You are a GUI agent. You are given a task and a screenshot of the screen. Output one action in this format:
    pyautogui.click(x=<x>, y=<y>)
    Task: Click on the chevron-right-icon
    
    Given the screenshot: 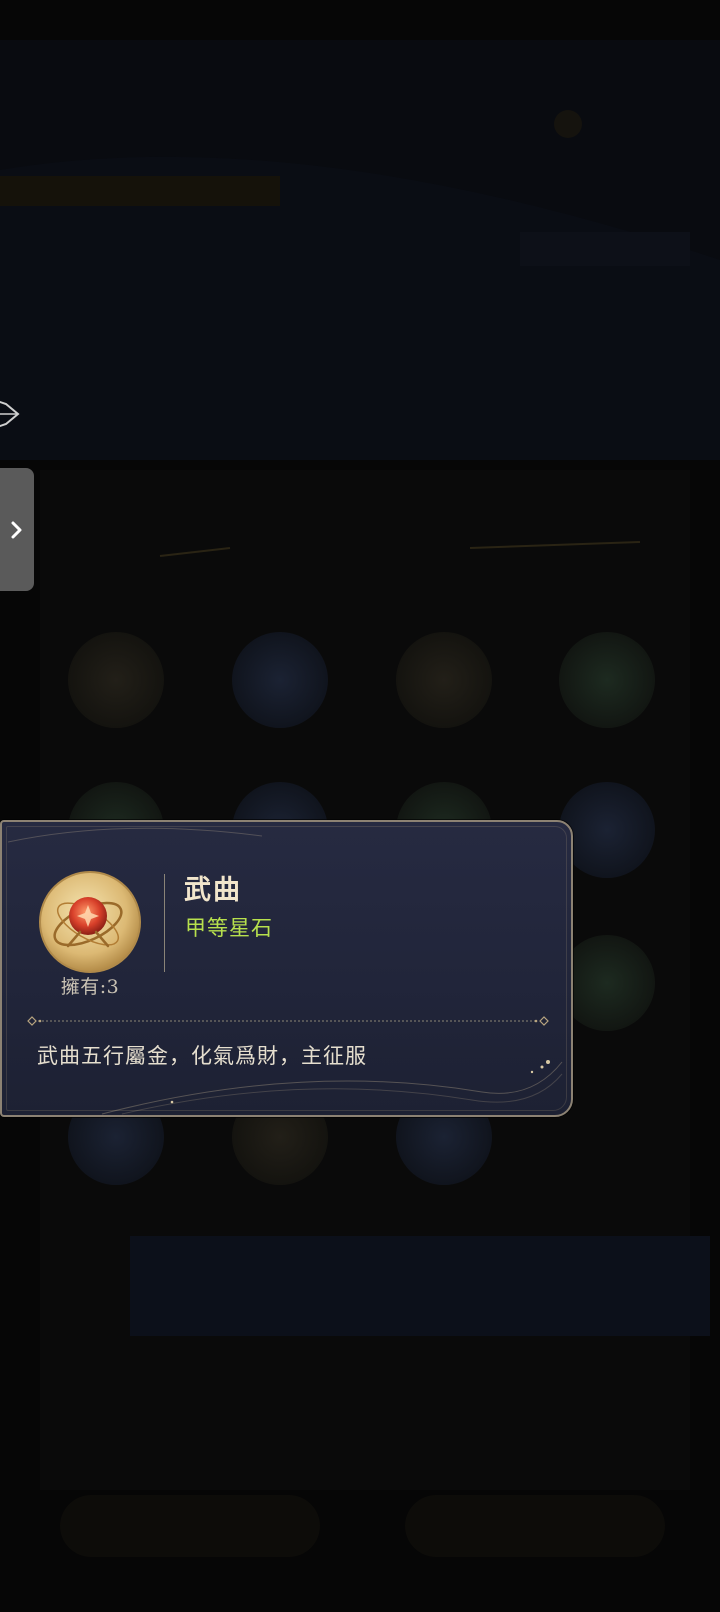 What is the action you would take?
    pyautogui.click(x=16, y=529)
    